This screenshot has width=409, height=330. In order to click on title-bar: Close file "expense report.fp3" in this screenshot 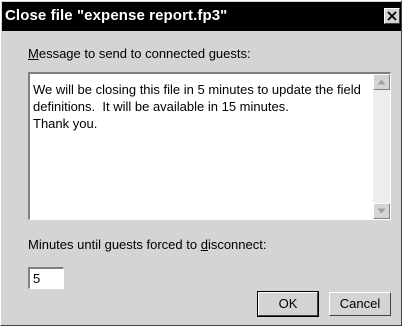, I will do `click(201, 16)`.